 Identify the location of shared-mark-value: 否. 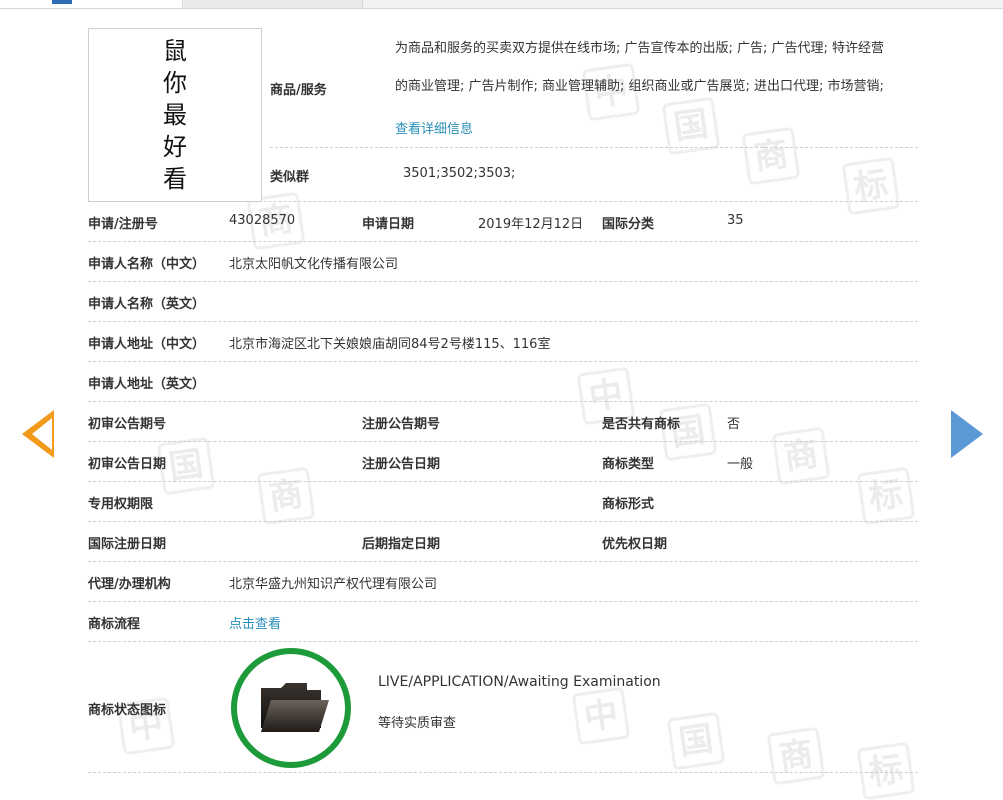
(734, 424).